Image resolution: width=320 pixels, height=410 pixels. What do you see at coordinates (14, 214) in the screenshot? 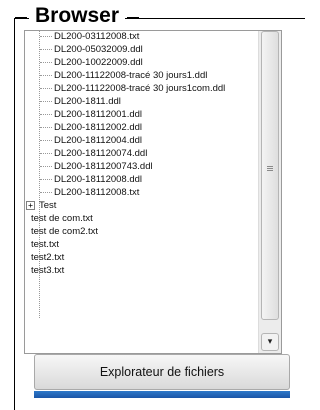
I see `frame-left-border` at bounding box center [14, 214].